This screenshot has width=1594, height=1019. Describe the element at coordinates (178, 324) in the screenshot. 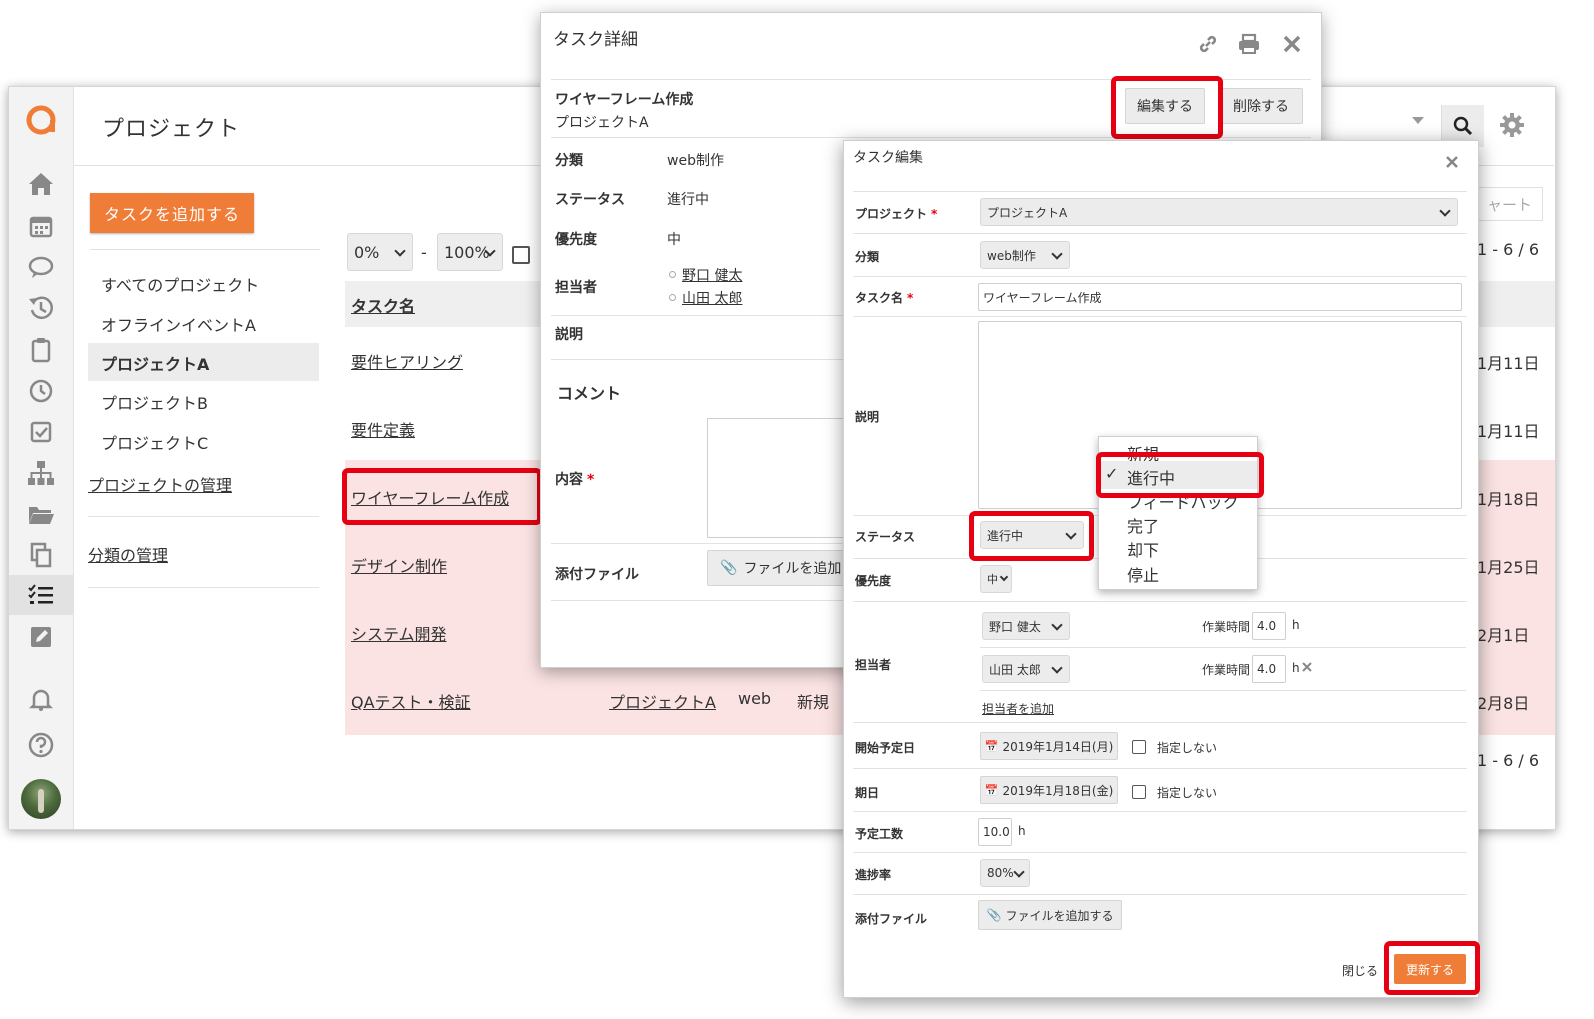

I see `sidebar-item-offline-event-a: オフラインイベントA` at that location.